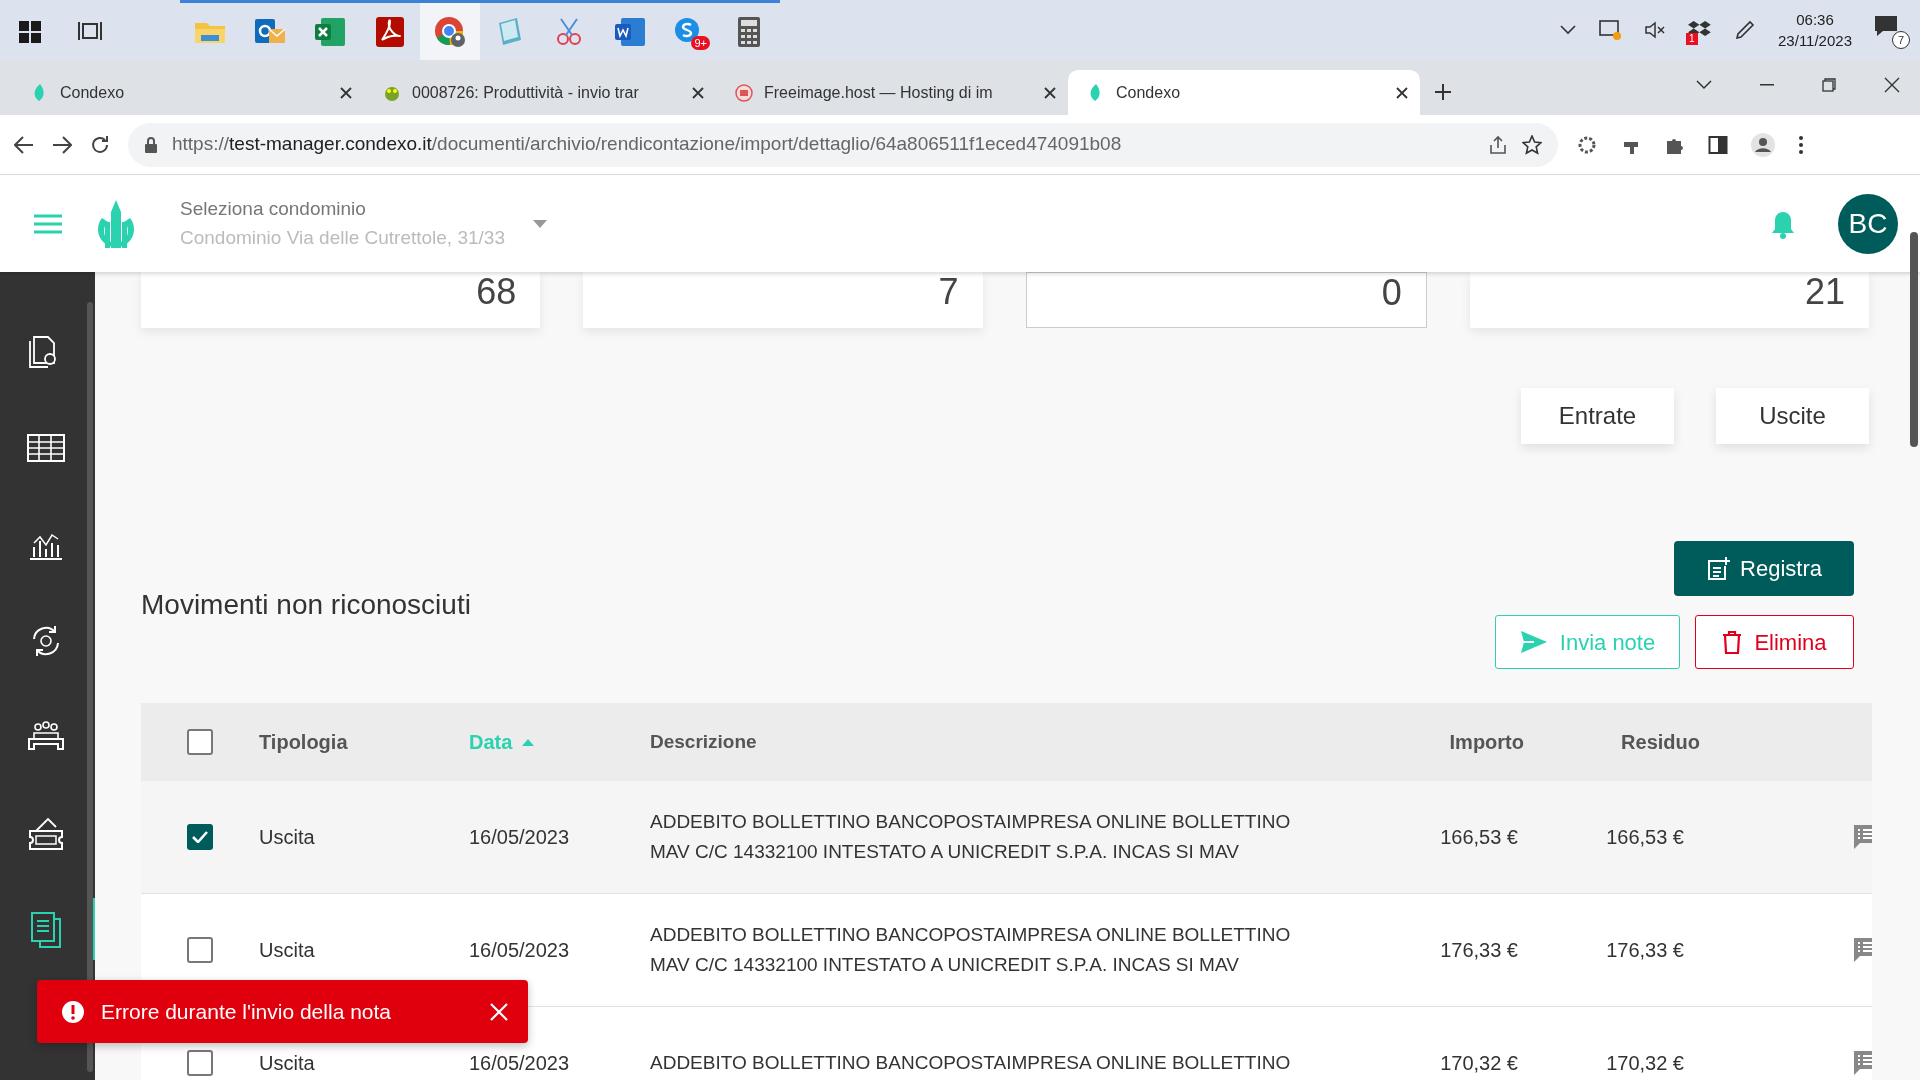 The image size is (1920, 1080). I want to click on back-arrow-icon, so click(24, 144).